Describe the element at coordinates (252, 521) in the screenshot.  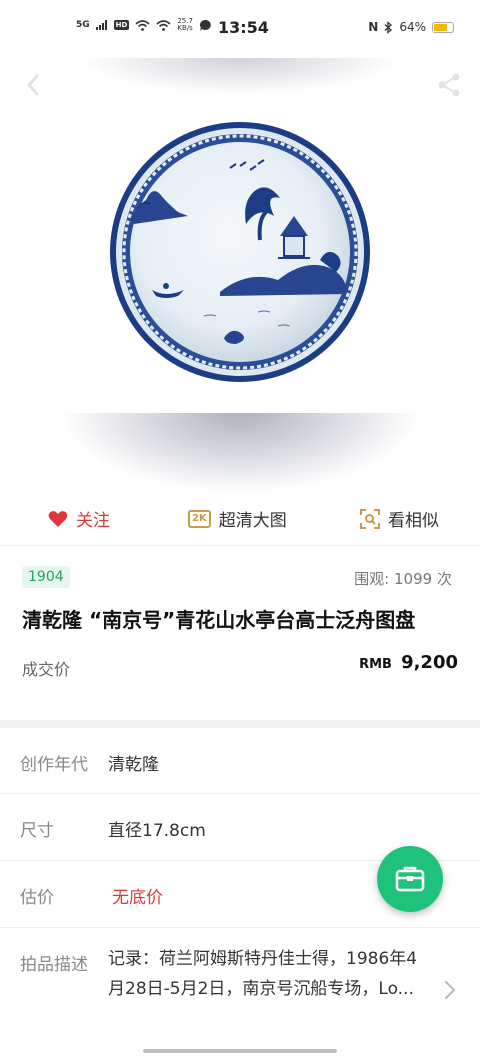
I see `hd-image-label: 超清大图` at that location.